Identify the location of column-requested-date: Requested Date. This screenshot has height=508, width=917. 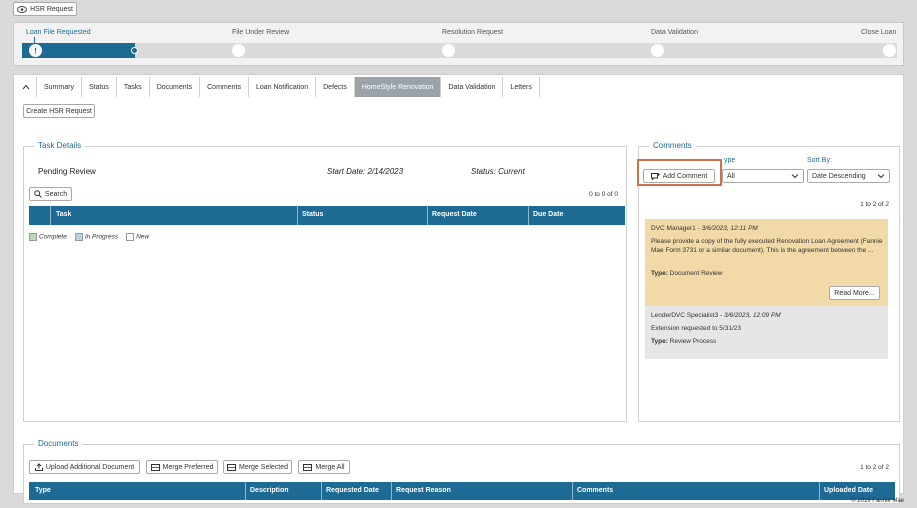
(352, 490).